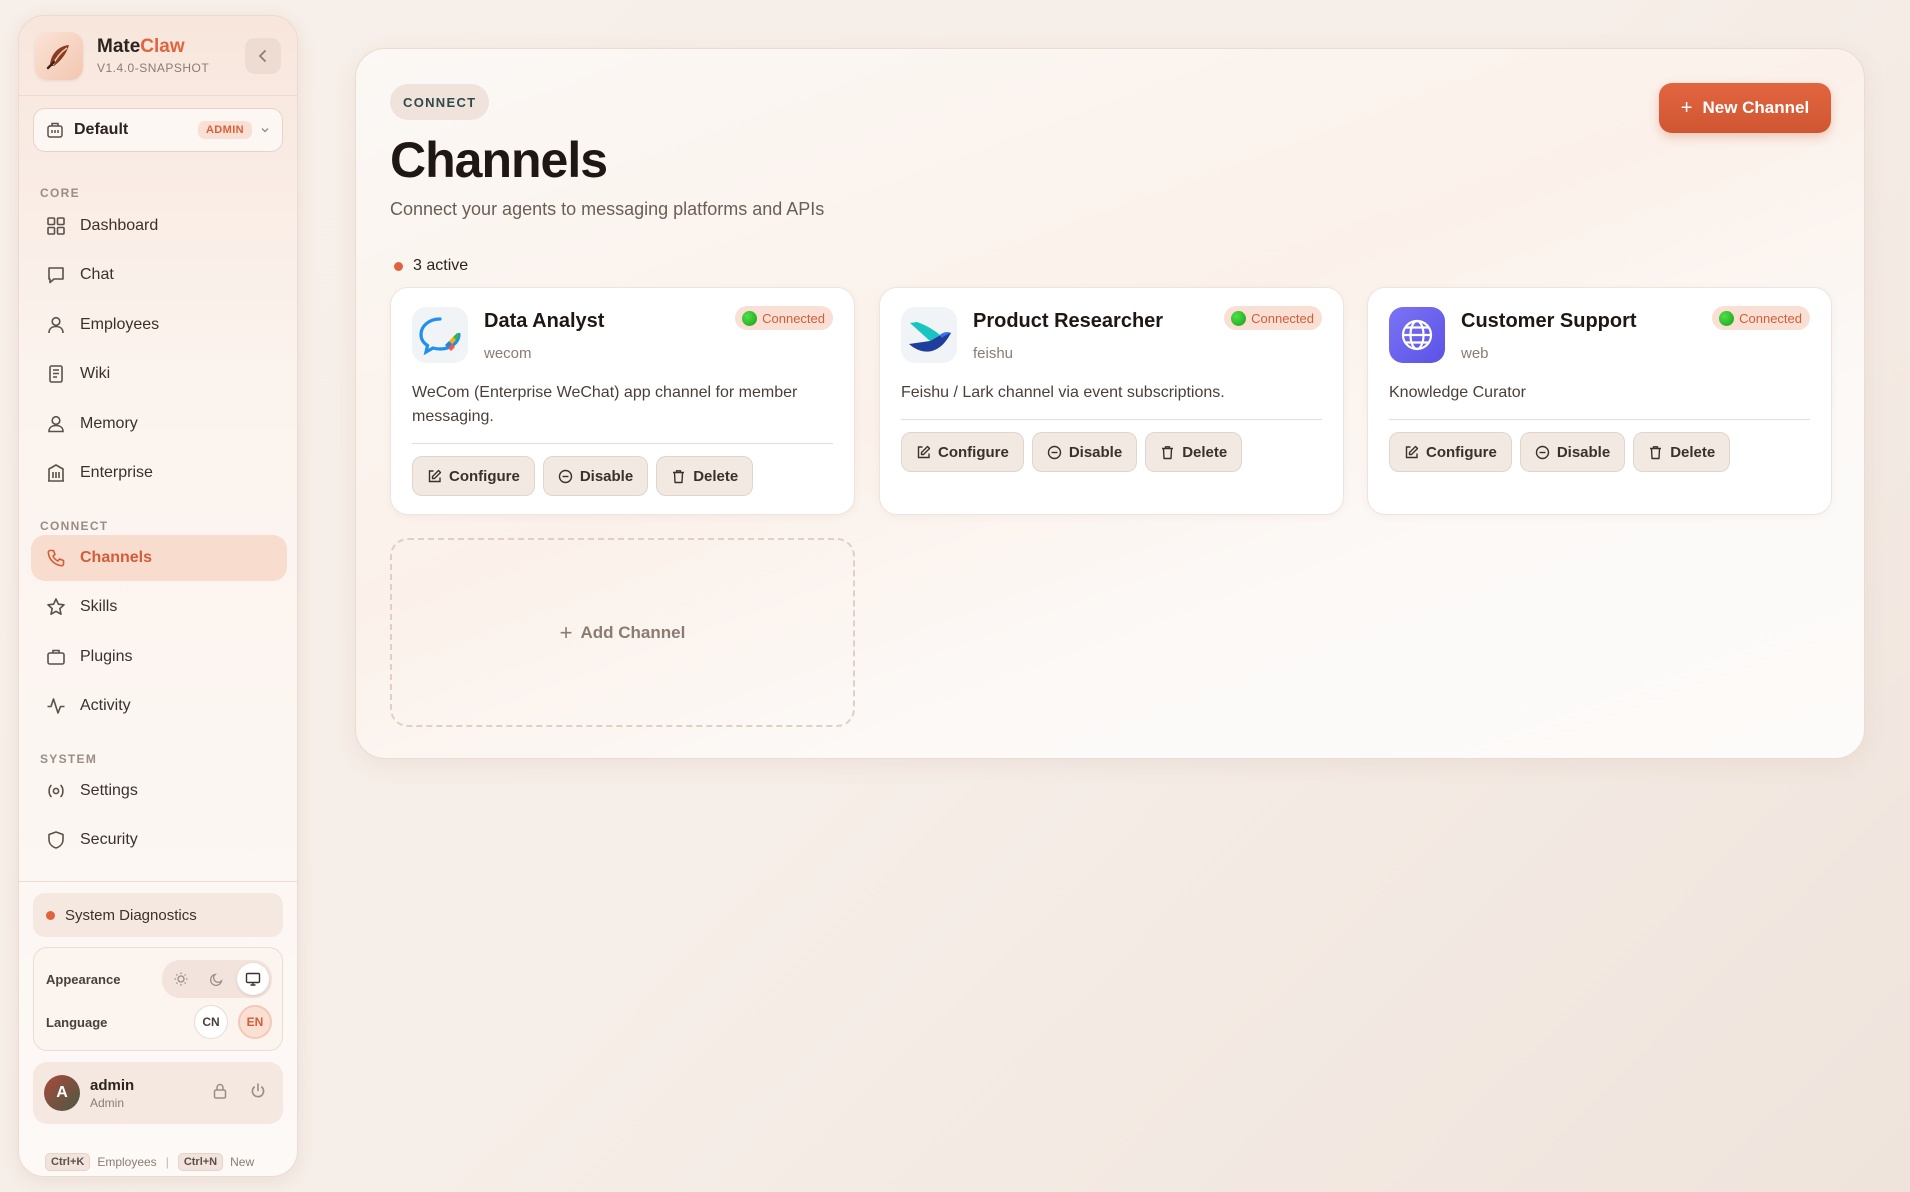 The height and width of the screenshot is (1192, 1910). I want to click on brand-version: V1.4.0-SNAPSHOT, so click(153, 68).